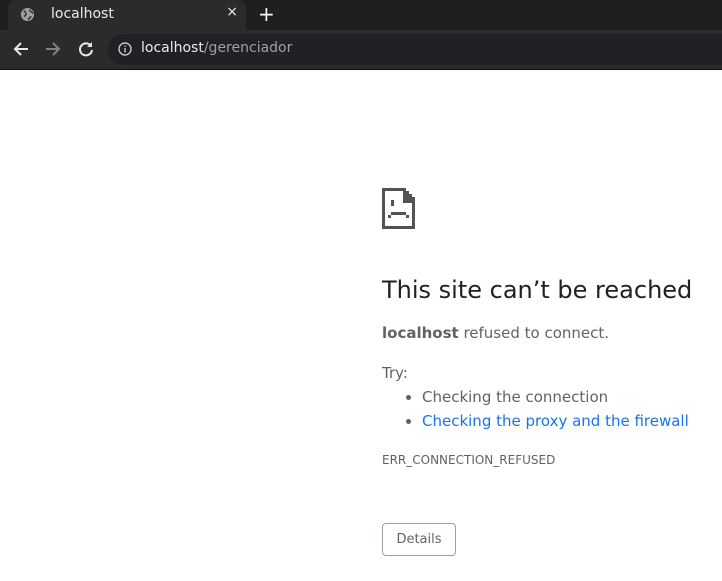 Image resolution: width=722 pixels, height=581 pixels. What do you see at coordinates (398, 208) in the screenshot?
I see `sad-page-icon` at bounding box center [398, 208].